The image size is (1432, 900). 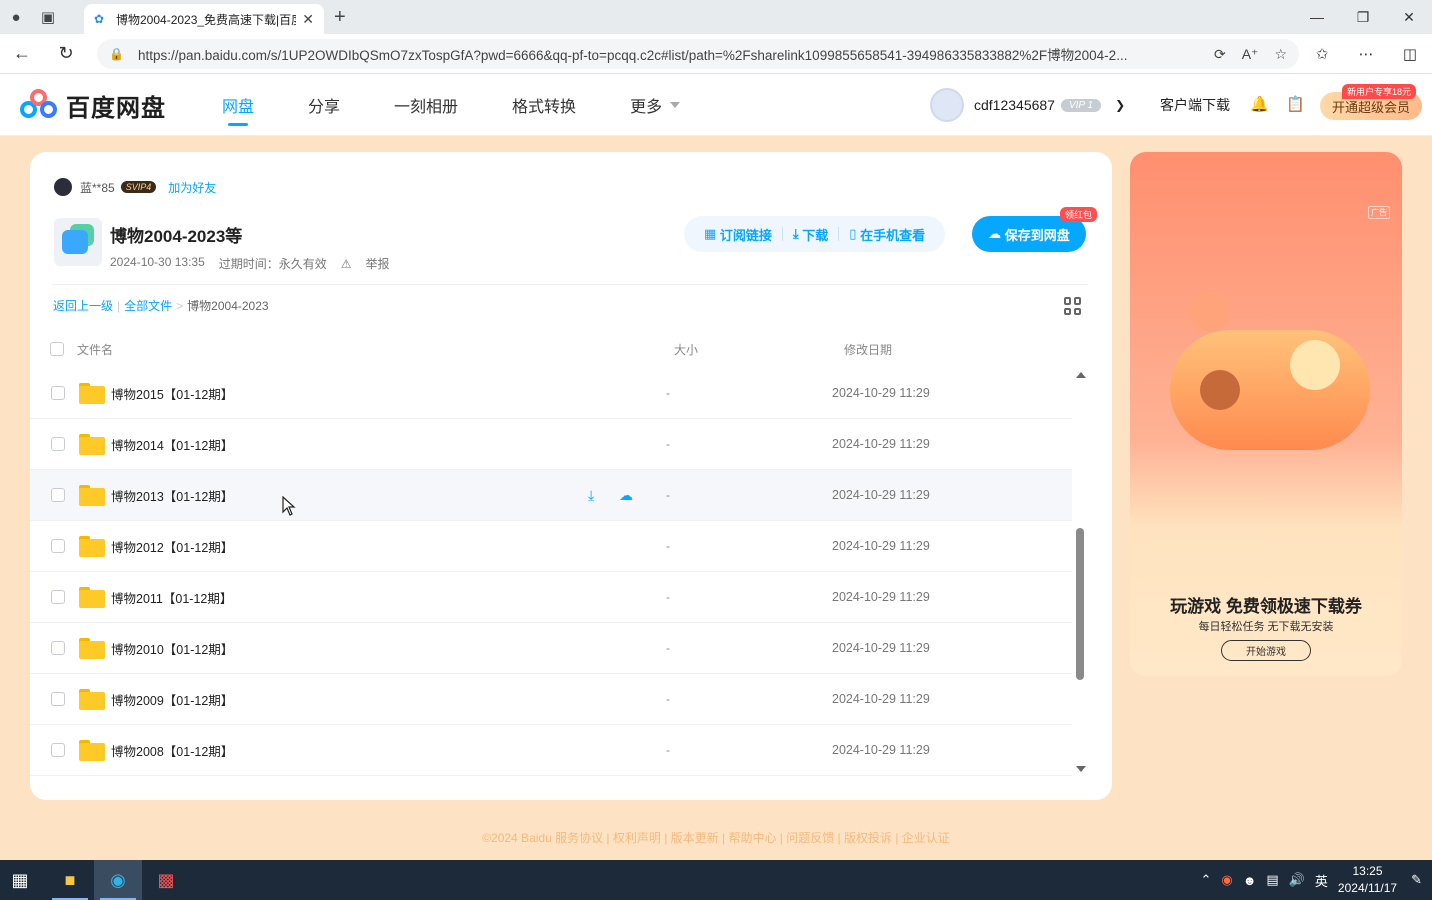 I want to click on clock: 13:25 2024/11/17, so click(x=1367, y=880).